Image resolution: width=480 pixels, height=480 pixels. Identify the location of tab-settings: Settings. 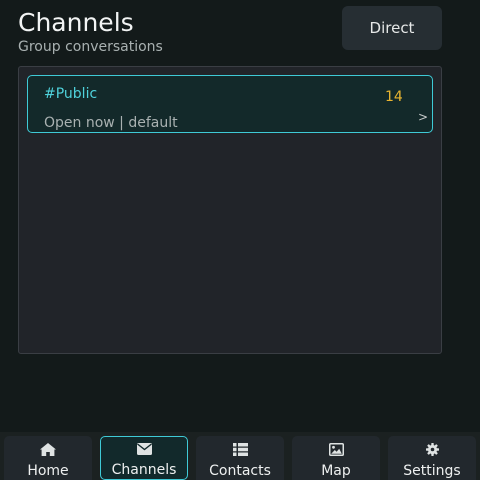
(432, 458).